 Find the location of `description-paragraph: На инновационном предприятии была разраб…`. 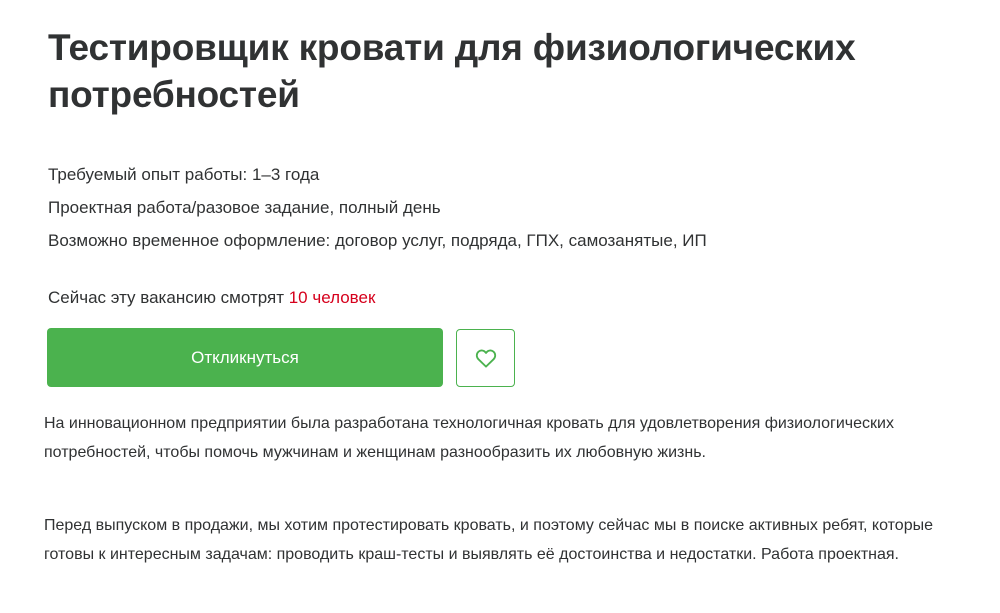

description-paragraph: На инновационном предприятии была разраб… is located at coordinates (469, 438).